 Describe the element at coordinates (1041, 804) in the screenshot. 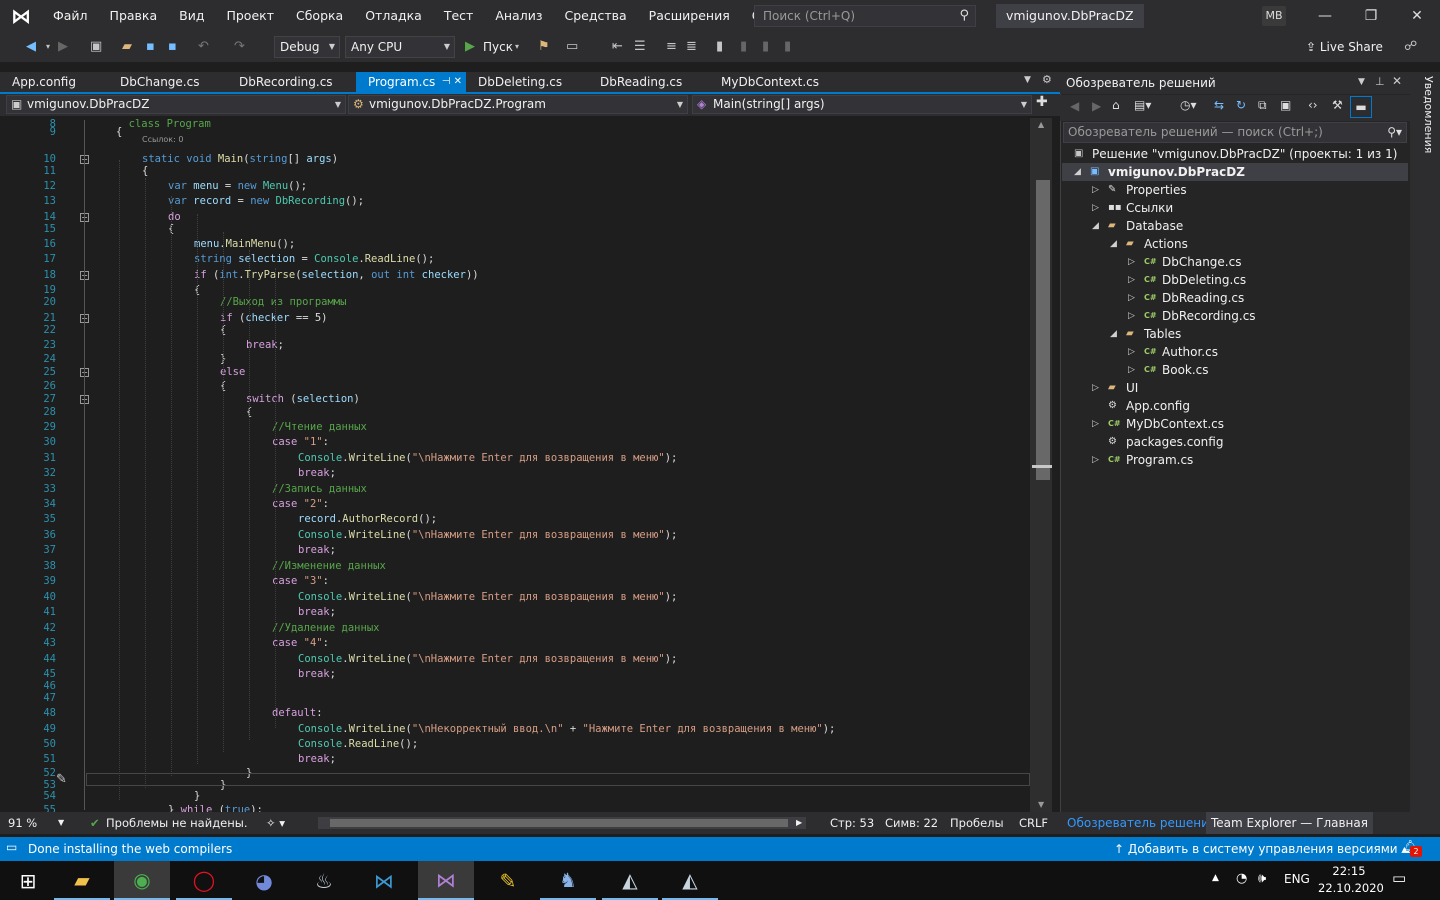

I see `scroll-down-icon: ▼` at that location.